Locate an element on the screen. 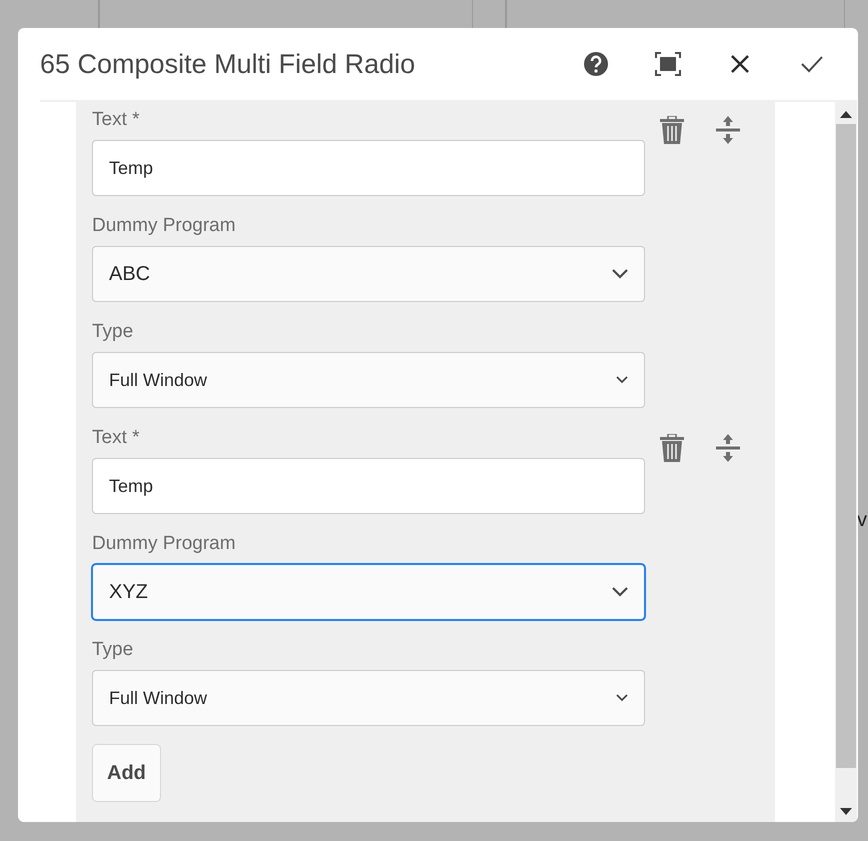 This screenshot has width=868, height=841. scroll-up-icon is located at coordinates (846, 114).